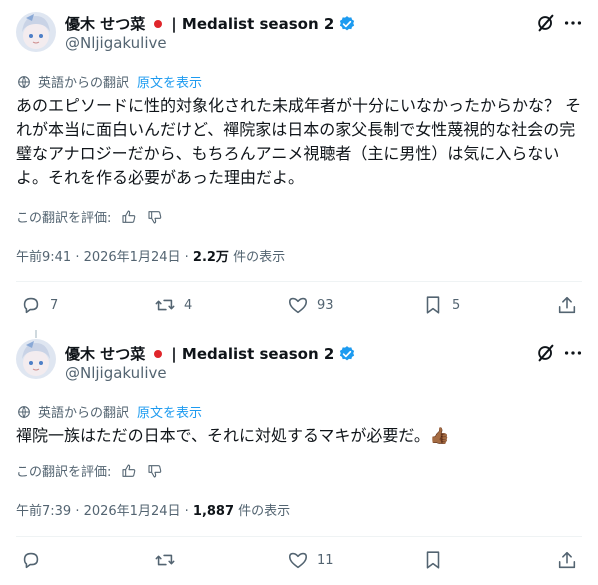  I want to click on timestamp: 午前9:41 · 2026年1月24日 ·, so click(102, 257).